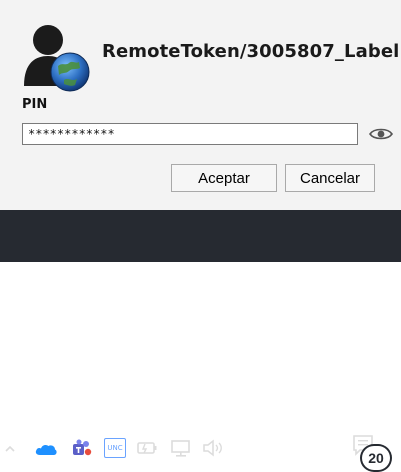  I want to click on pin-label: PIN, so click(35, 104).